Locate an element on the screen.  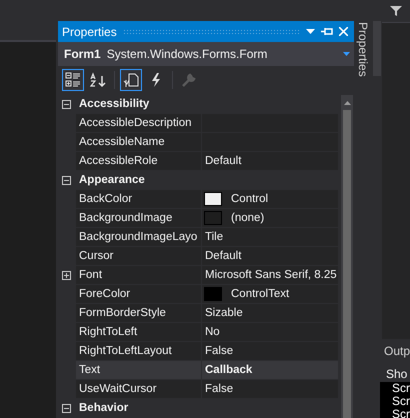
filter-icon is located at coordinates (396, 11).